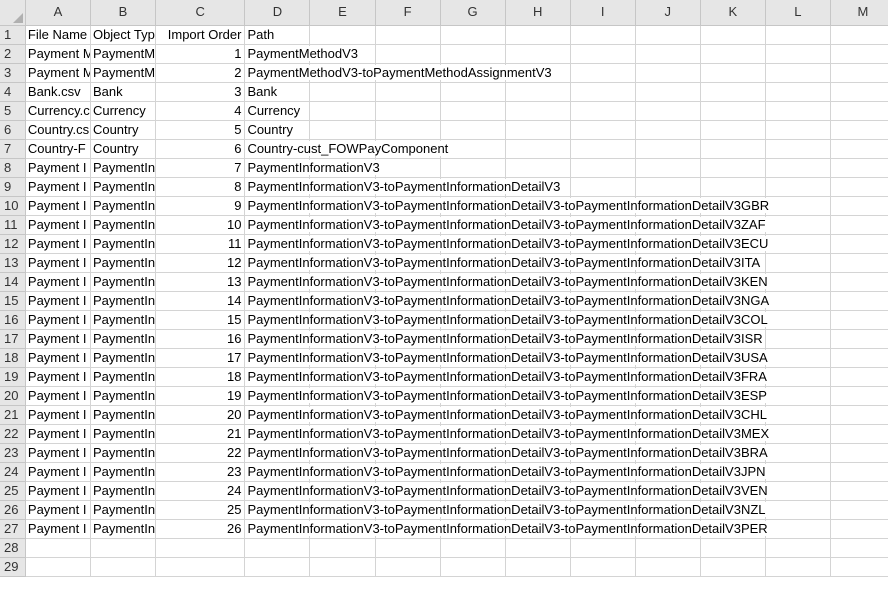  I want to click on row-header: 9, so click(13, 187).